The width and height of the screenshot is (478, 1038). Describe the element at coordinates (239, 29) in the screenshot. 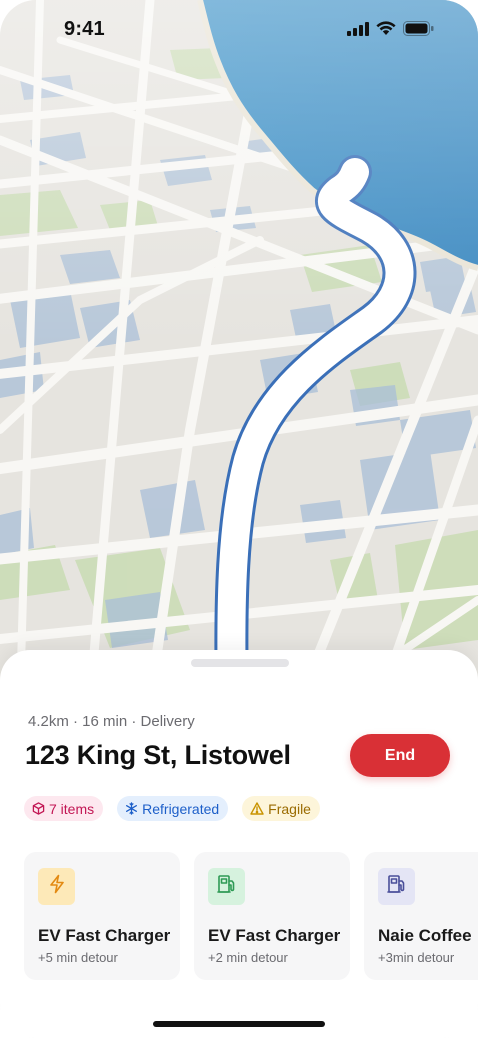

I see `status-bar: 9:41` at that location.